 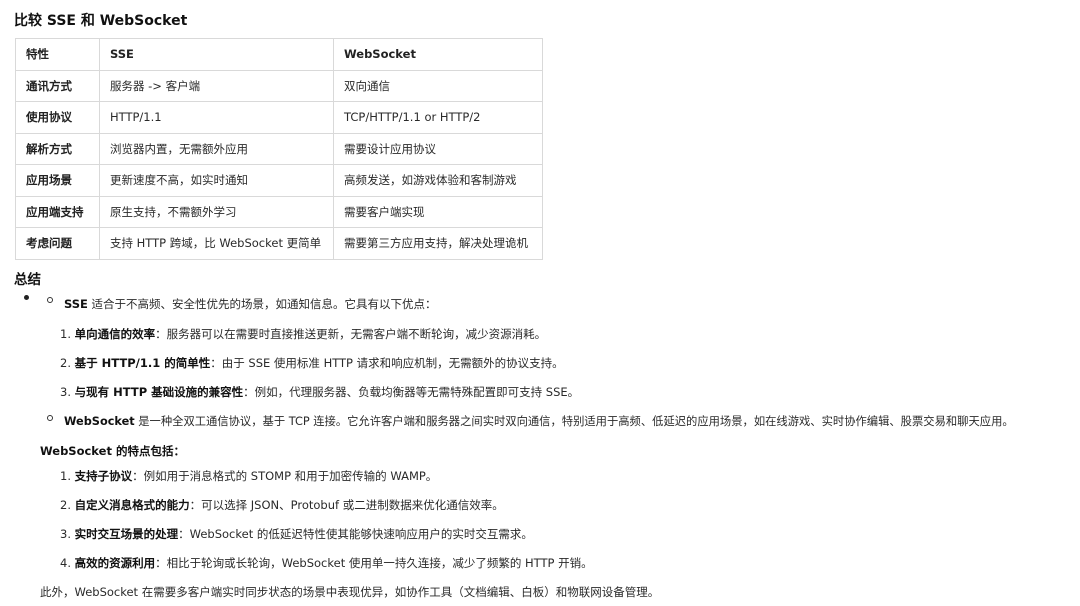 I want to click on table-row: 使用协议 HTTP/1.1 TCP/HTTP/1.1 or HTTP/2, so click(x=279, y=117).